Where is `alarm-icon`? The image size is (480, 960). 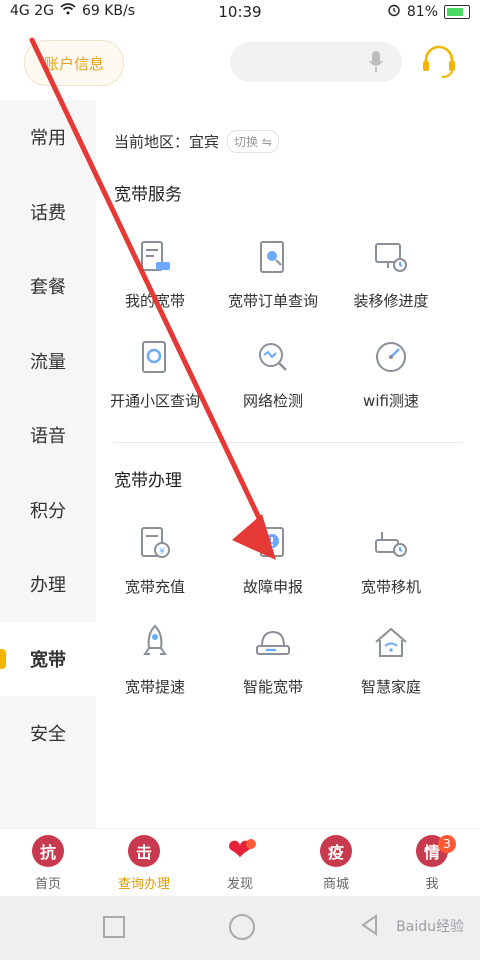 alarm-icon is located at coordinates (394, 12).